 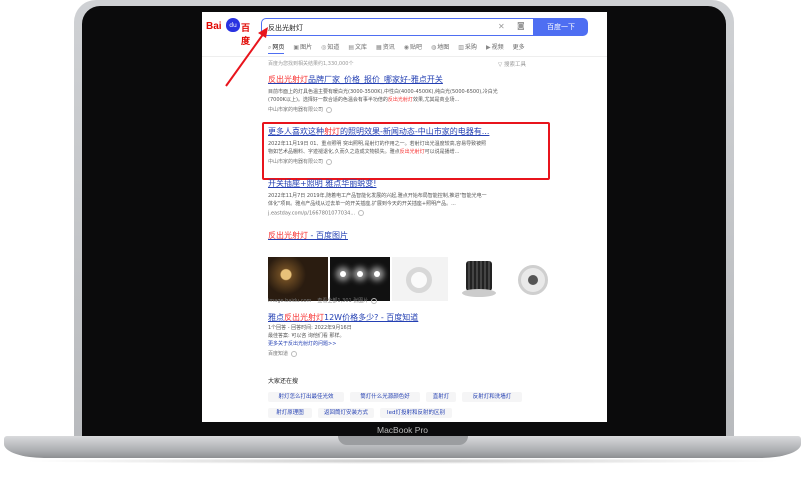 I want to click on laptop-shadow, so click(x=402, y=461).